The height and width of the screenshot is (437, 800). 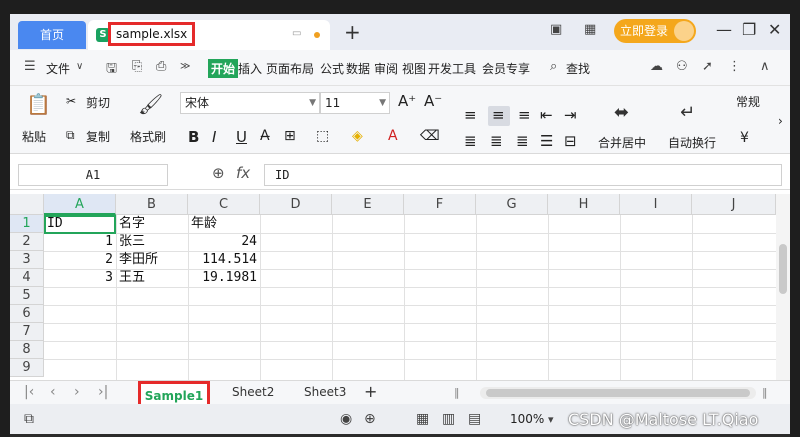 What do you see at coordinates (783, 269) in the screenshot?
I see `vertical-scroll-thumb` at bounding box center [783, 269].